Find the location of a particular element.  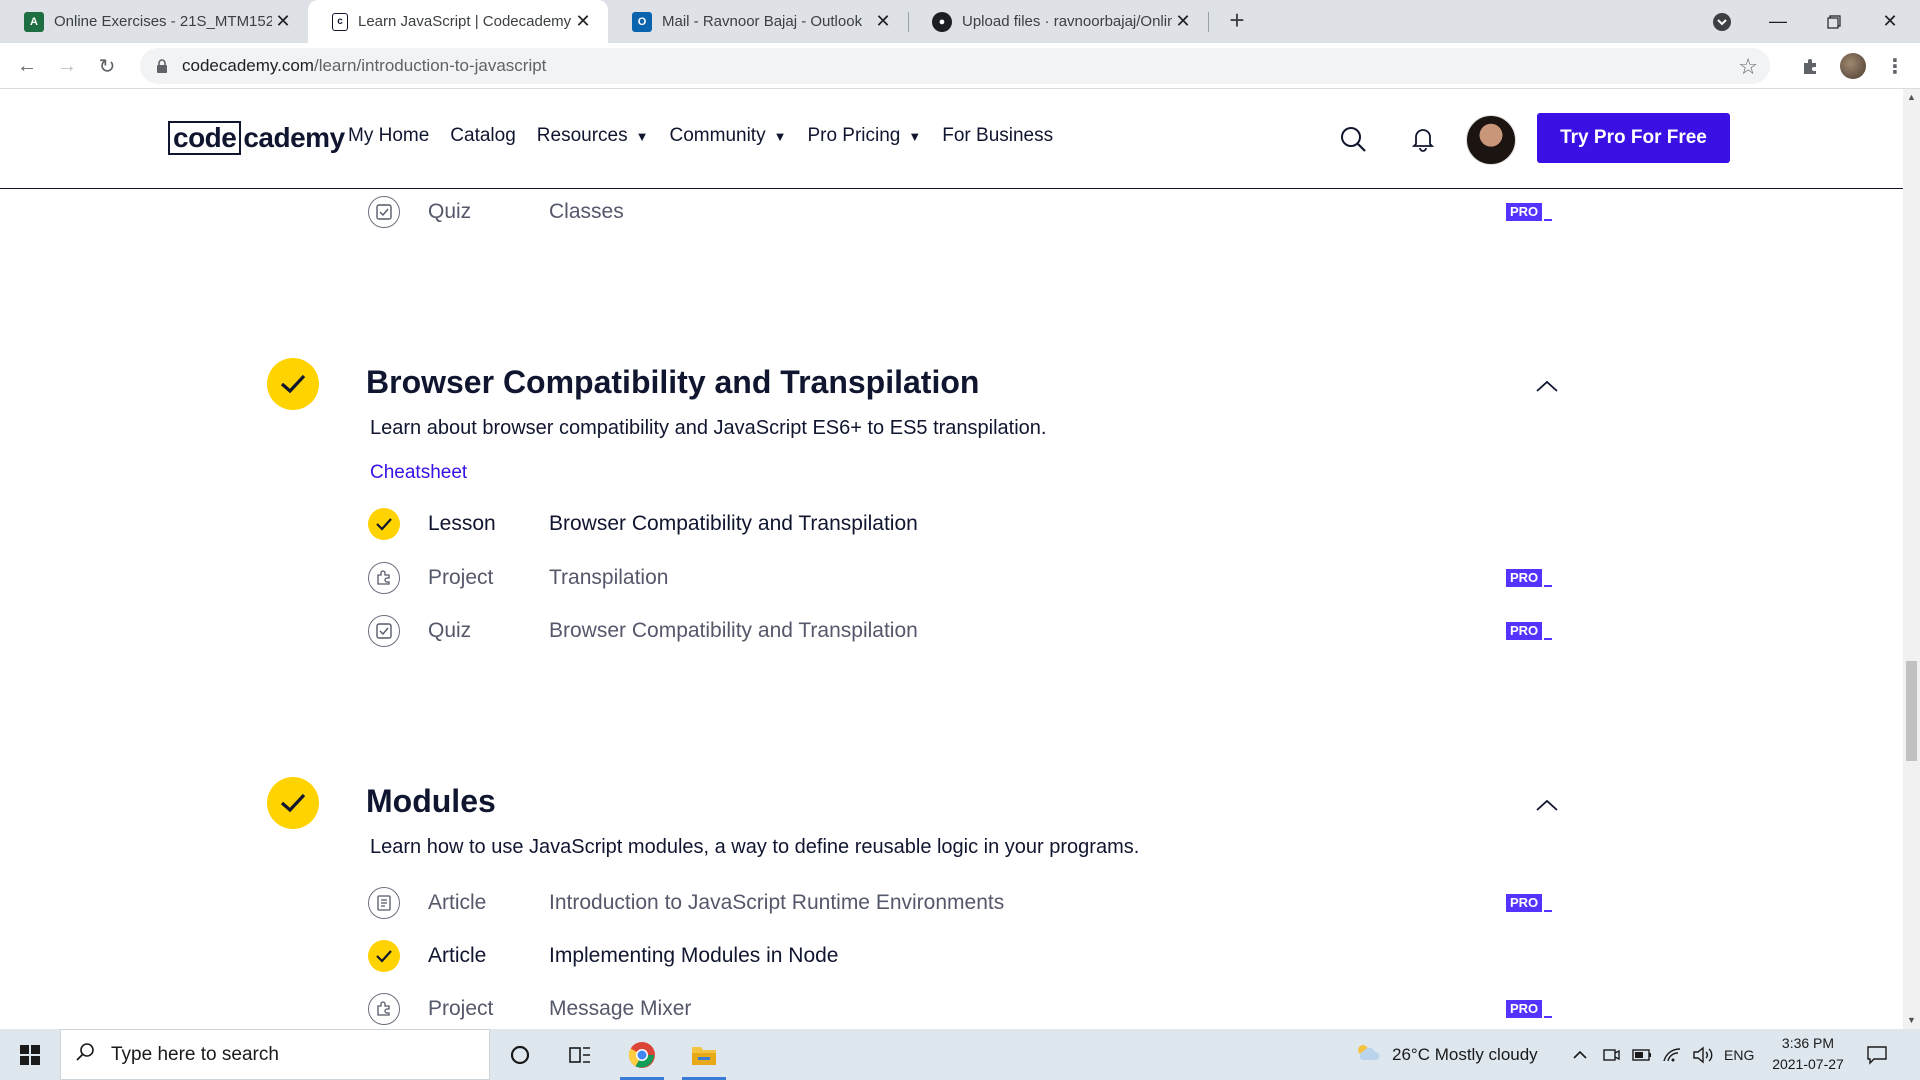

codecademy-logo: code cademy is located at coordinates (256, 138).